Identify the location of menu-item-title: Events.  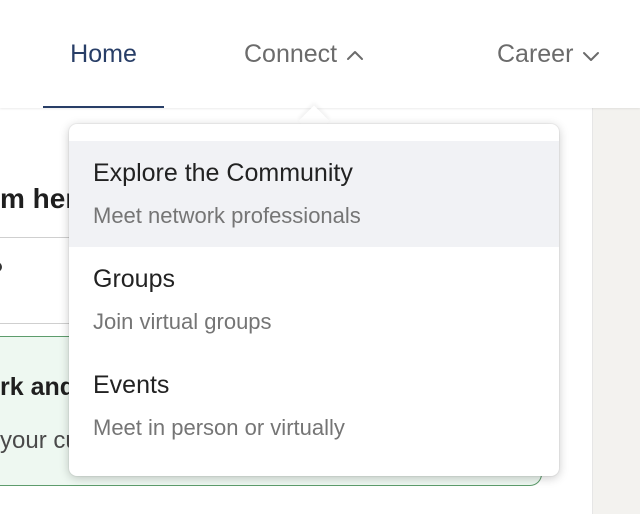
(131, 385).